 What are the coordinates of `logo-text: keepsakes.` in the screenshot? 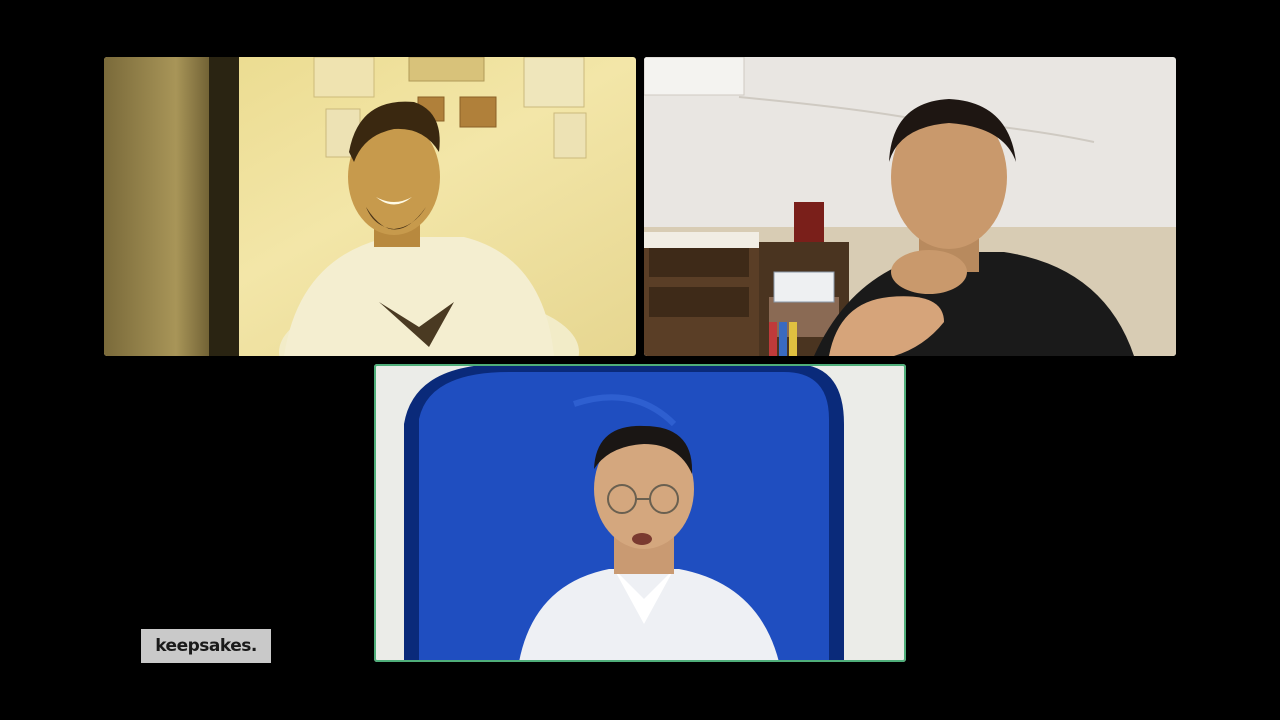 It's located at (206, 646).